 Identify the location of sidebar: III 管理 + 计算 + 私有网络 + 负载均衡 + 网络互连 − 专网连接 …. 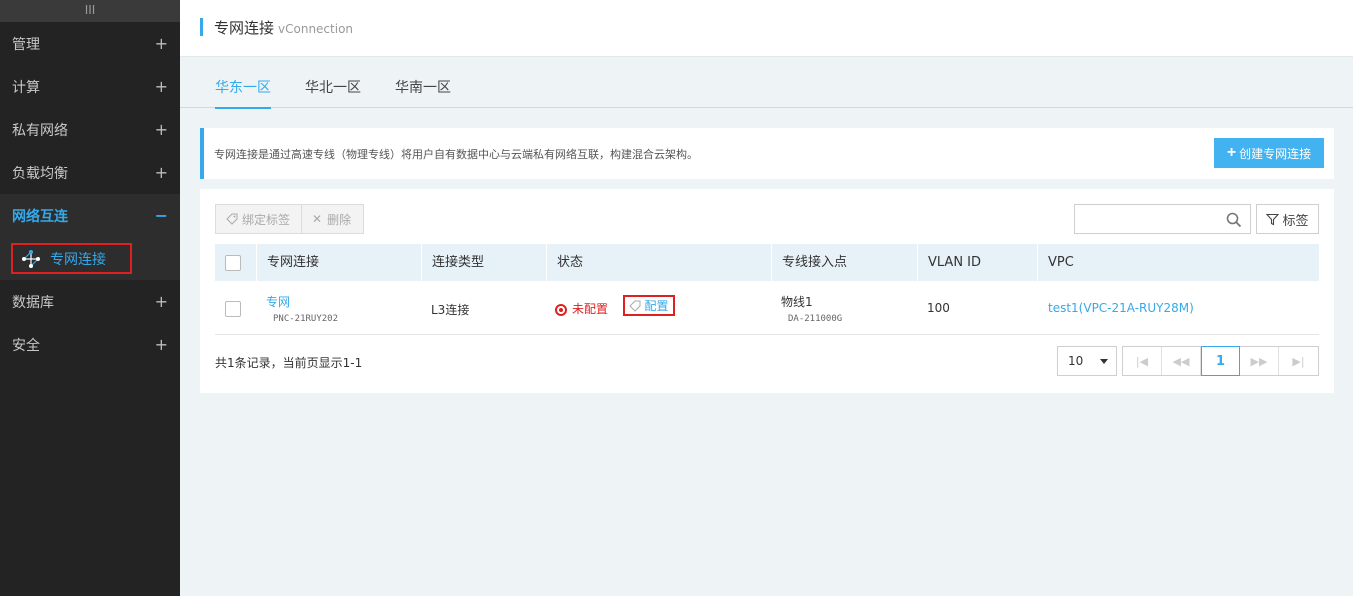
(90, 298).